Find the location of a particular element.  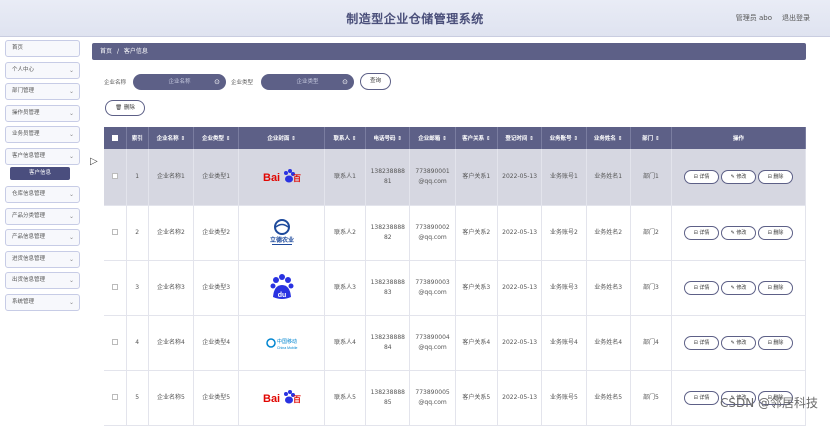

company-cover-cell: du is located at coordinates (281, 288).